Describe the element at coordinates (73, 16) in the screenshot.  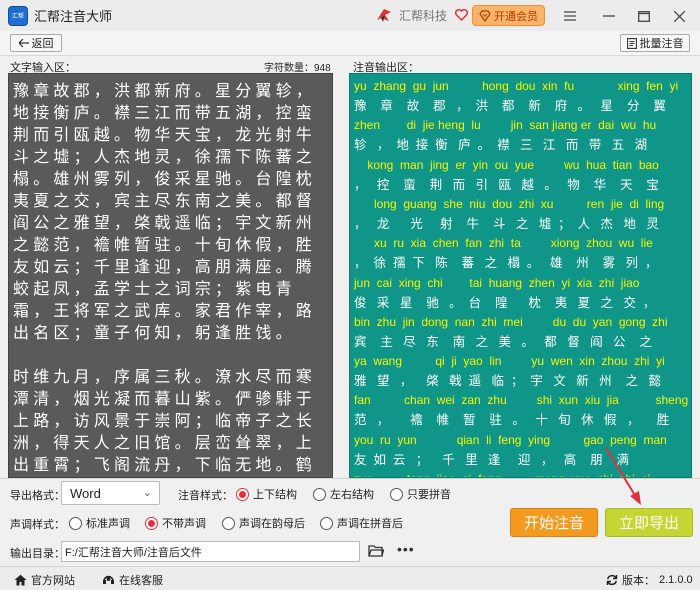
I see `app-title: 汇帮注音大师` at that location.